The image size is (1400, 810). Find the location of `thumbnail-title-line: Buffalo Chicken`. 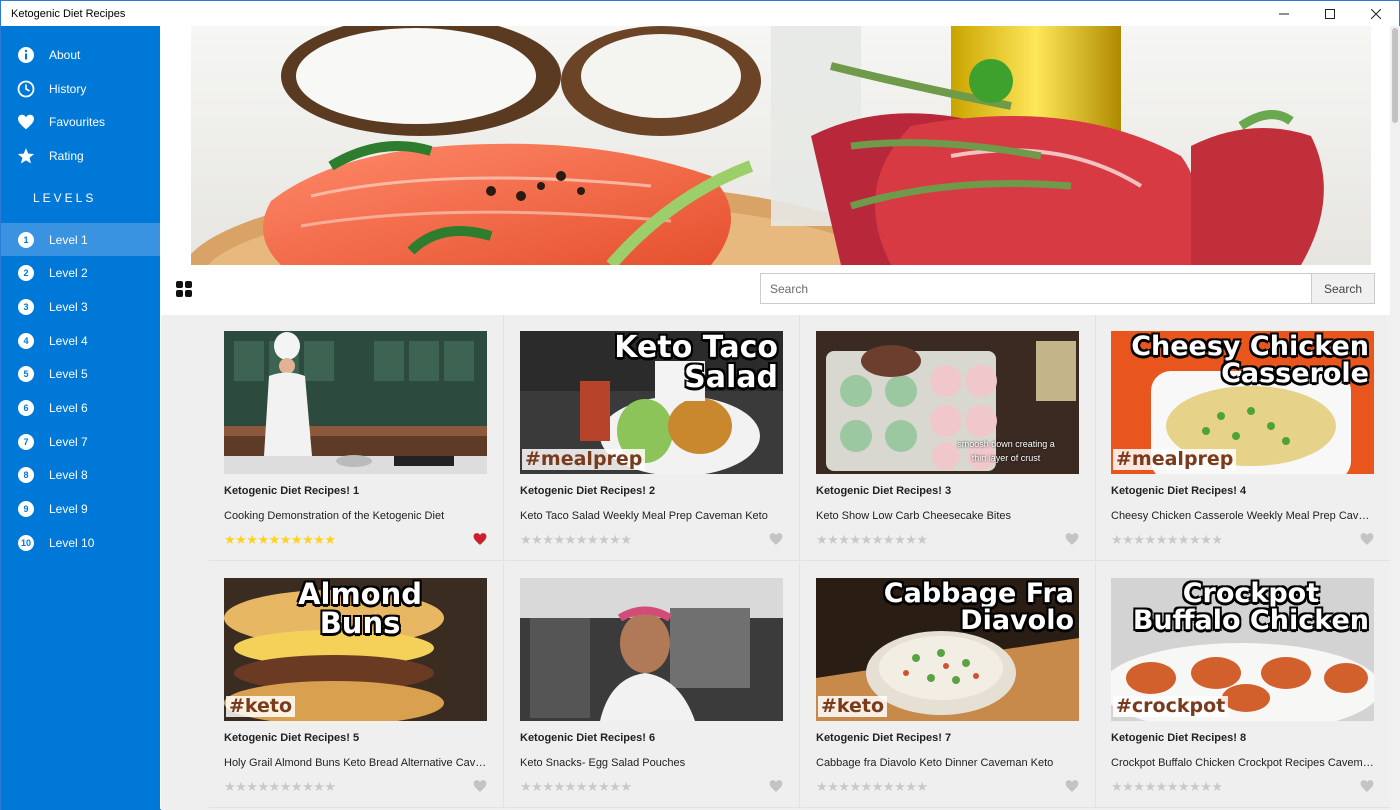

thumbnail-title-line: Buffalo Chicken is located at coordinates (1250, 620).